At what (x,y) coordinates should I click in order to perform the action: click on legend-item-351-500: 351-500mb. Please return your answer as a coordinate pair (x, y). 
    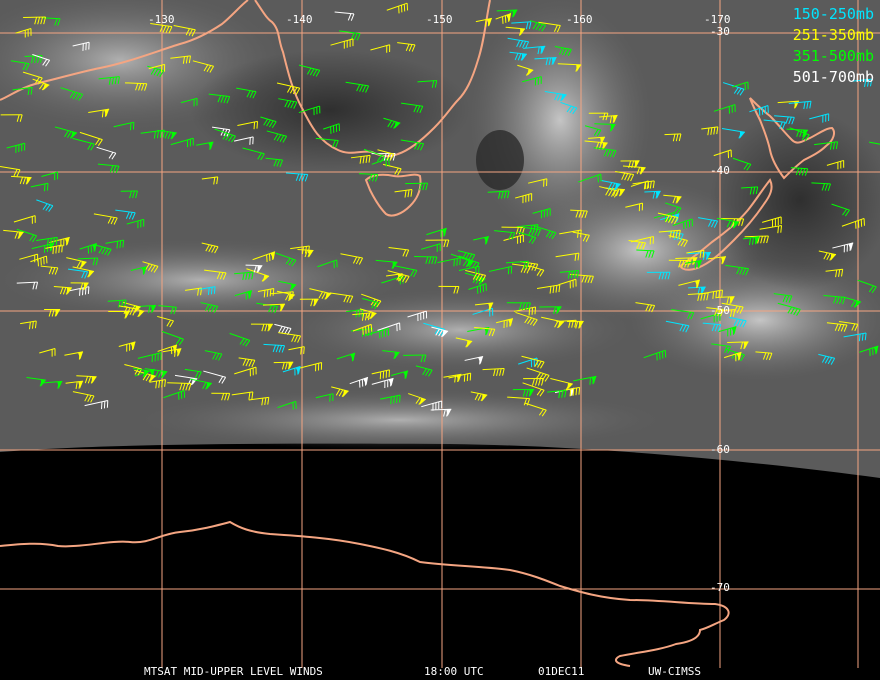
    Looking at the image, I should click on (833, 56).